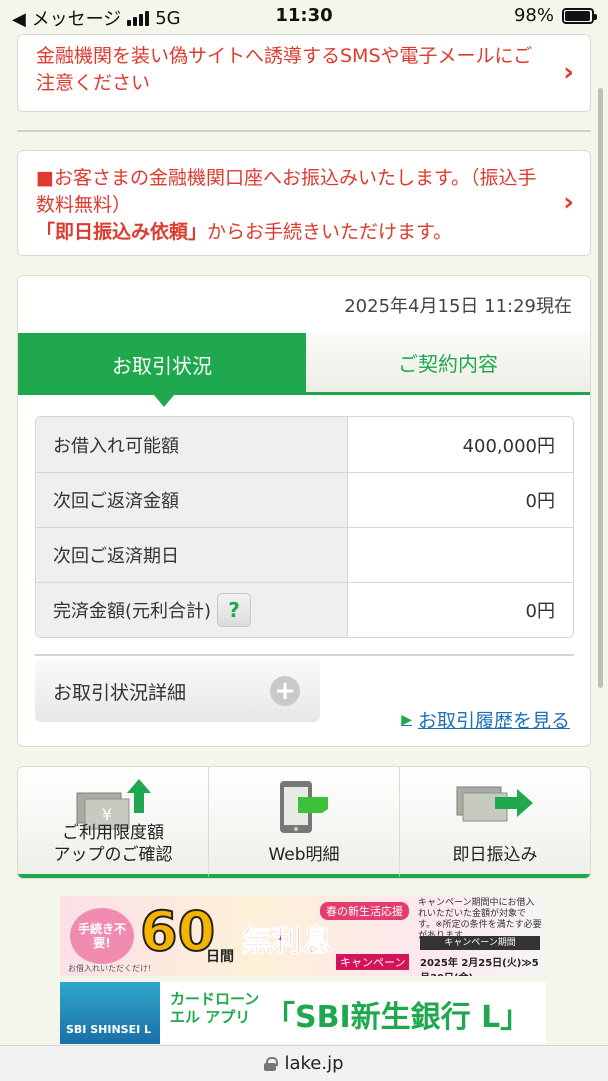 The image size is (608, 1081). I want to click on battery-percent: 98%, so click(533, 15).